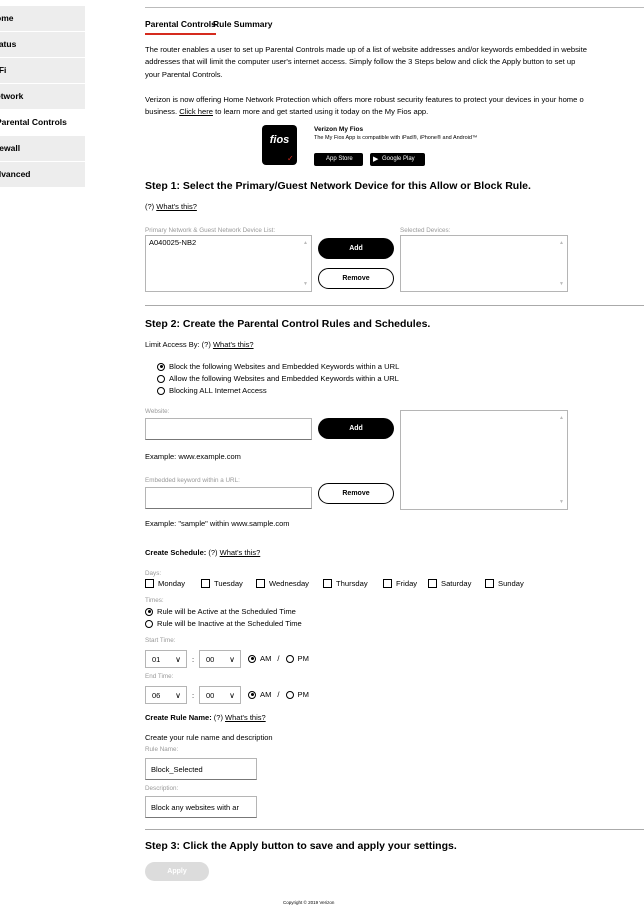 The image size is (644, 906). Describe the element at coordinates (154, 600) in the screenshot. I see `times-label: Times:` at that location.